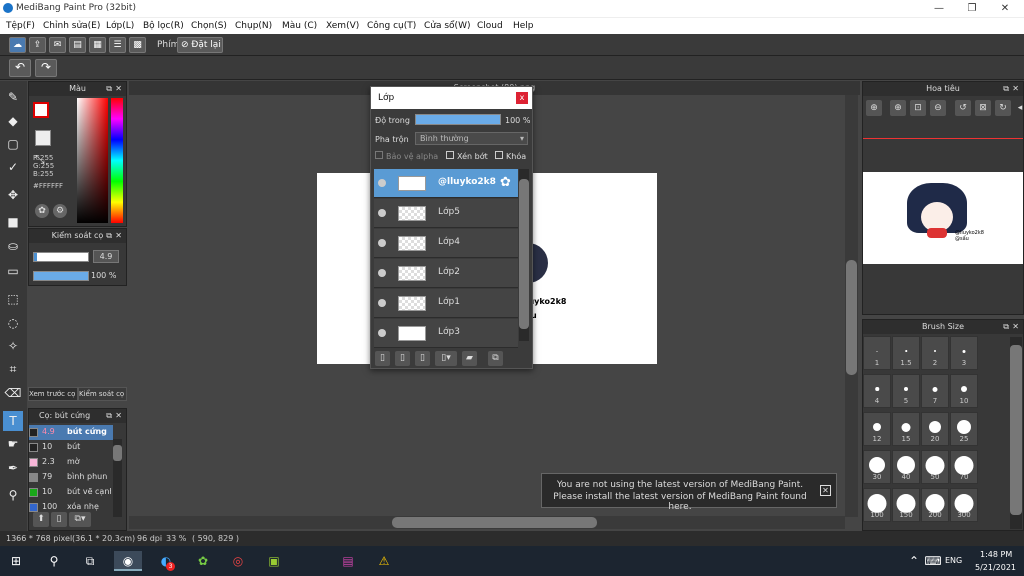  What do you see at coordinates (938, 108) in the screenshot?
I see `zoom-out-icon: ⊖` at bounding box center [938, 108].